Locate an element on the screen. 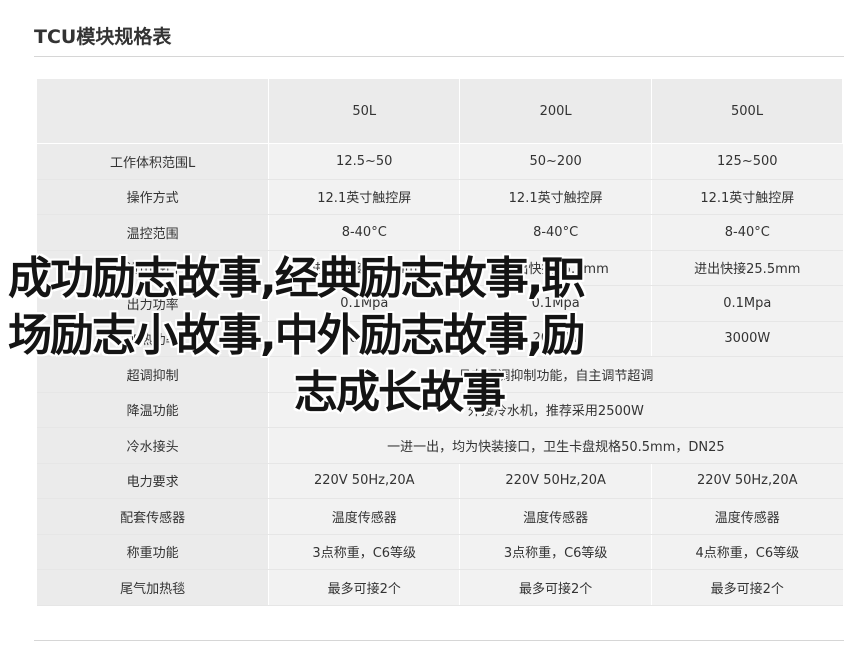  row-label-cell: 尾气加热毯 is located at coordinates (153, 587).